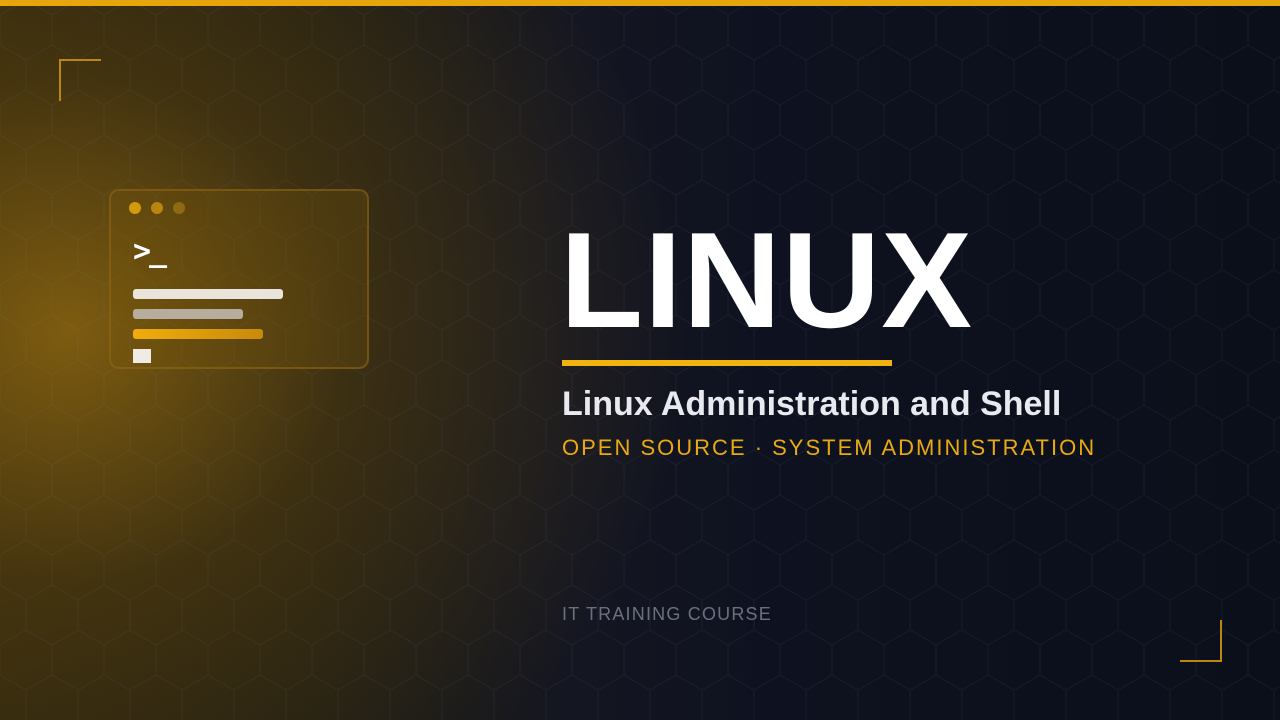 The width and height of the screenshot is (1280, 720). I want to click on slide-subtitle: Linux Administration and Shell, so click(812, 404).